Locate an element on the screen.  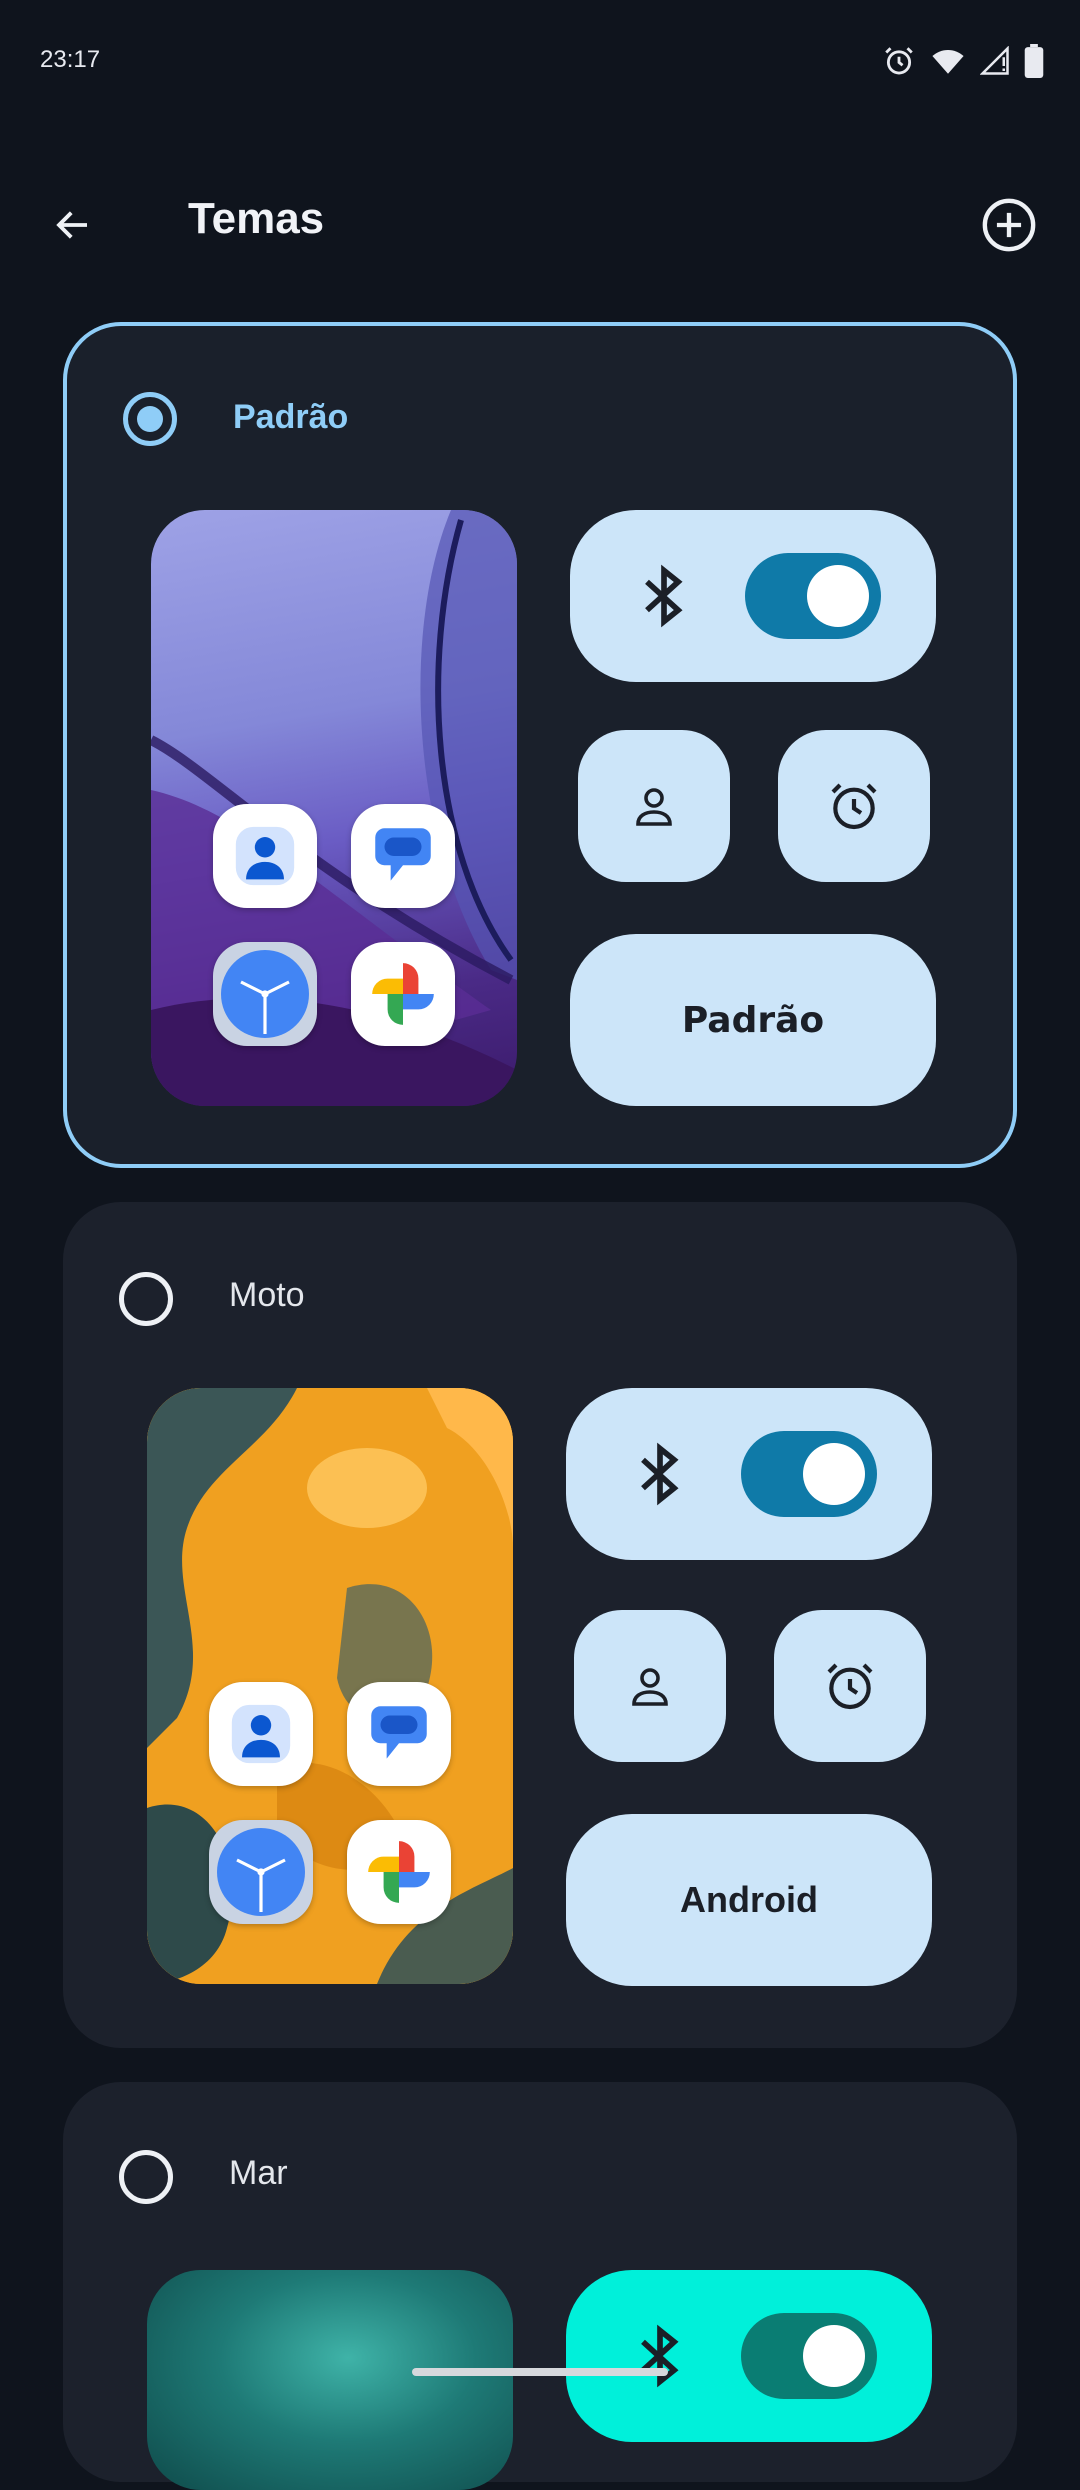
add-theme-button is located at coordinates (1009, 225).